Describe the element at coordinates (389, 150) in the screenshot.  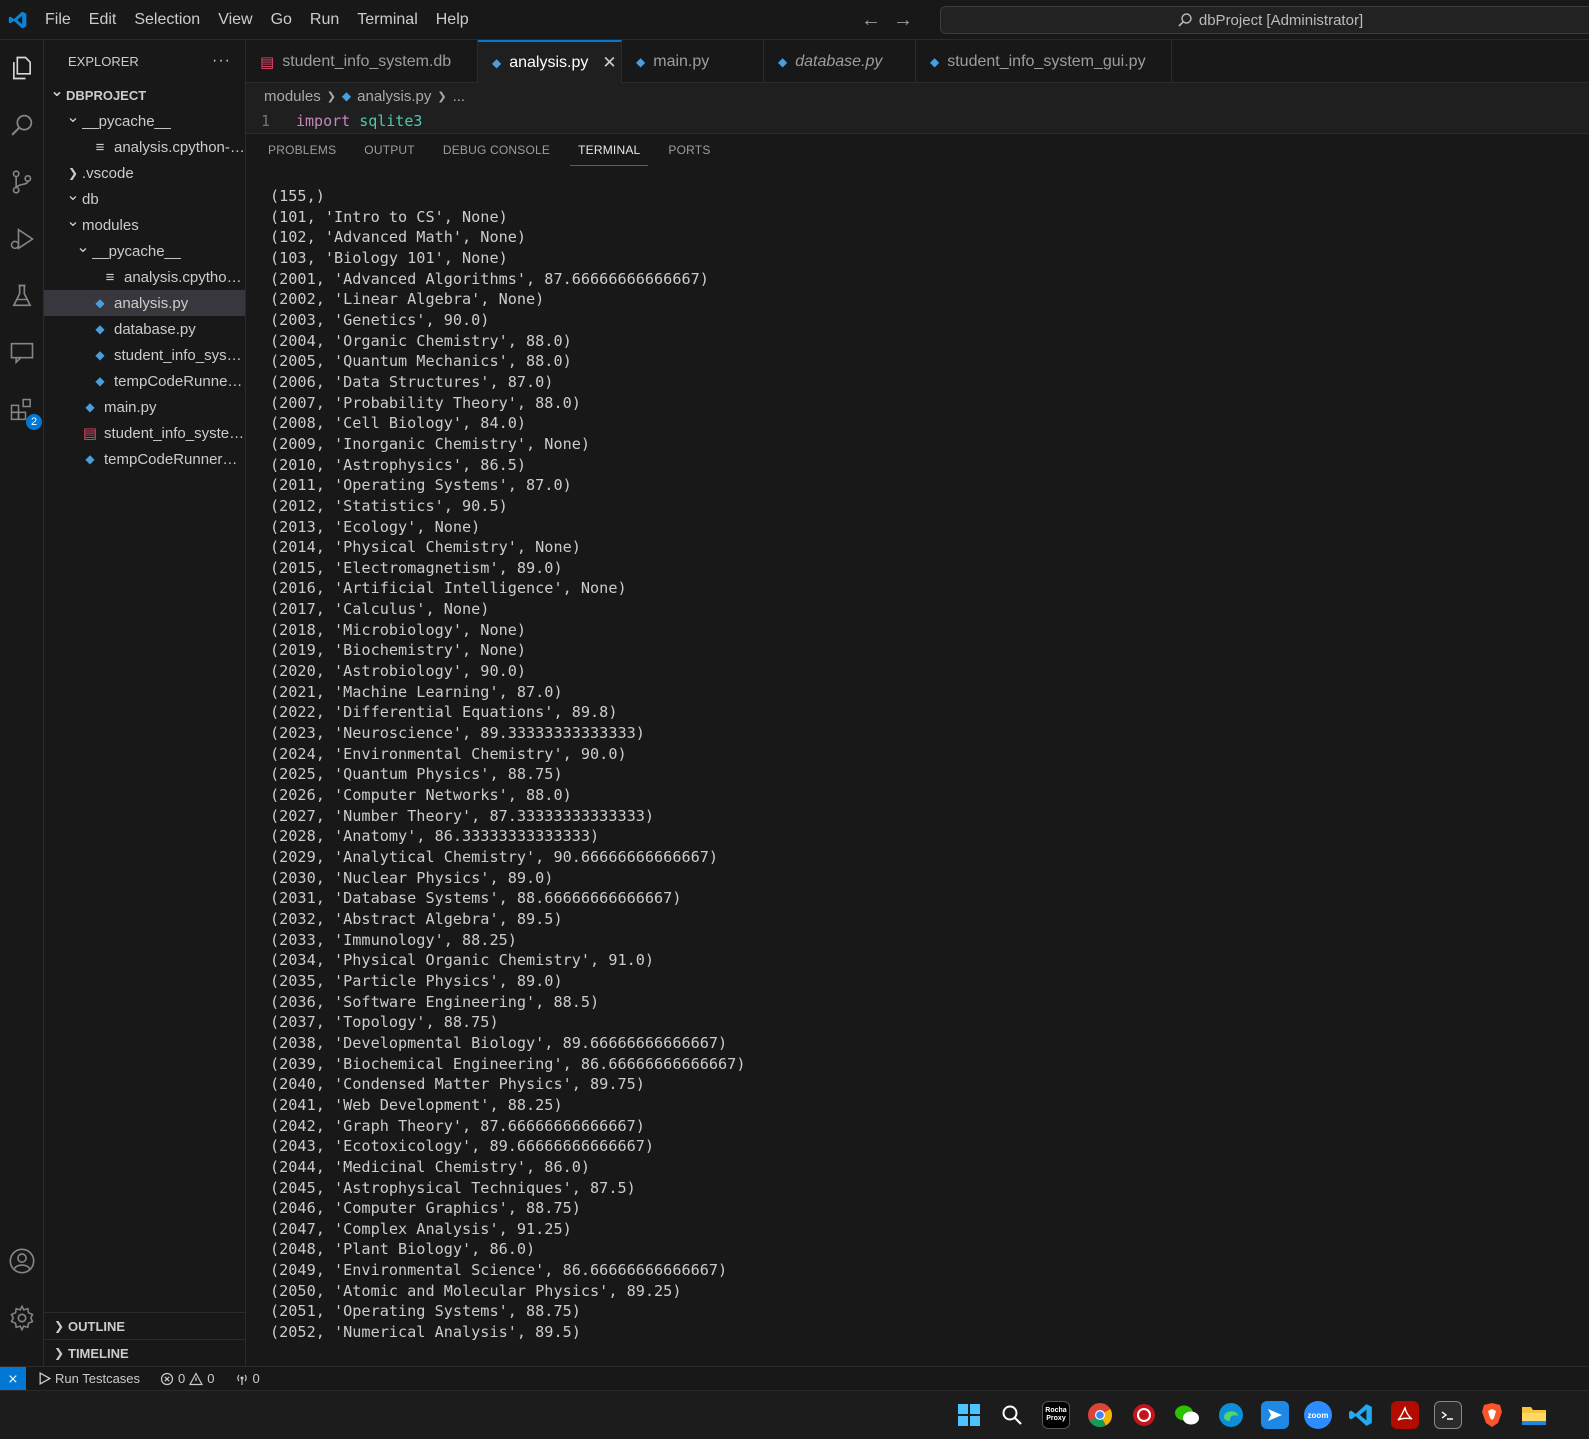
I see `panel-tab-output: OUTPUT` at that location.